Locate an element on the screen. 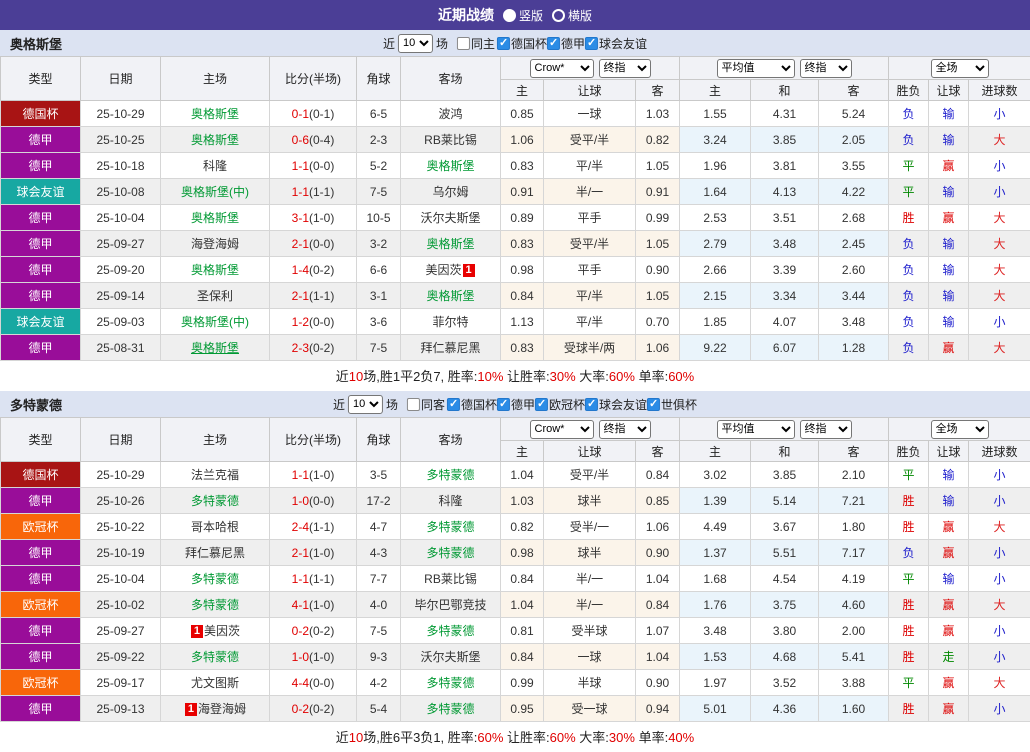 Image resolution: width=1030 pixels, height=752 pixels. crow-home-odds: 1.03 is located at coordinates (522, 501).